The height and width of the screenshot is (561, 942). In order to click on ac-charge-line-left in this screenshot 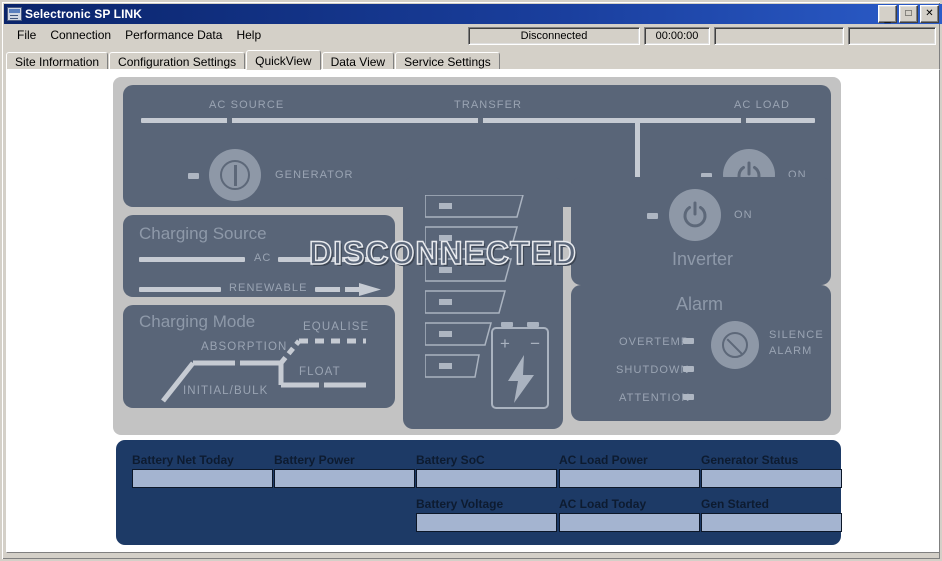, I will do `click(192, 259)`.